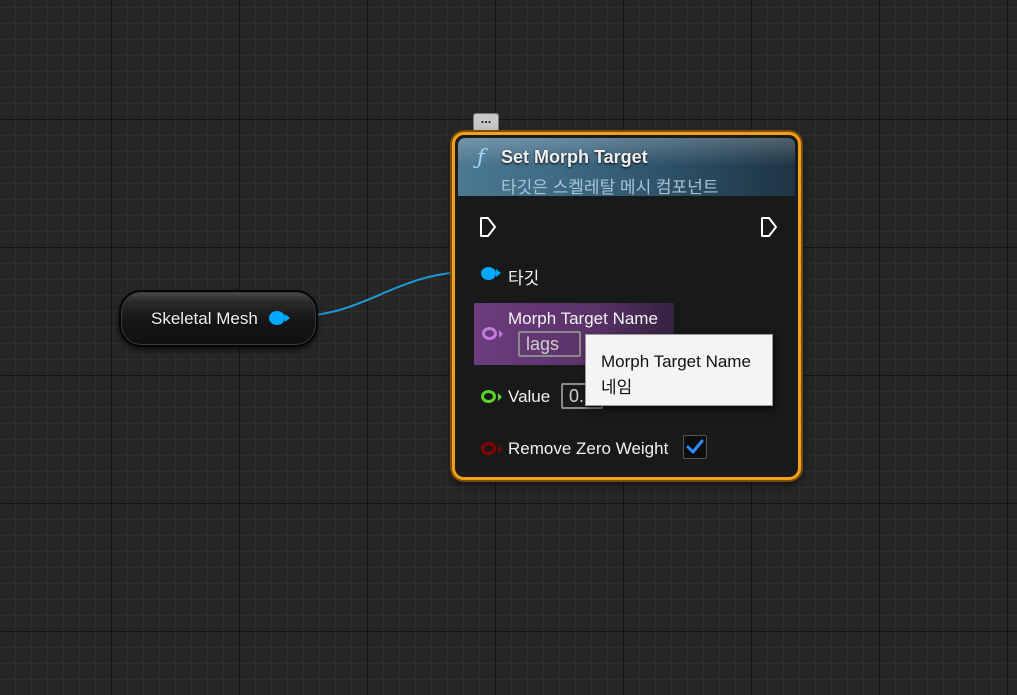 The image size is (1017, 695). What do you see at coordinates (617, 387) in the screenshot?
I see `tooltip-body: 네임` at bounding box center [617, 387].